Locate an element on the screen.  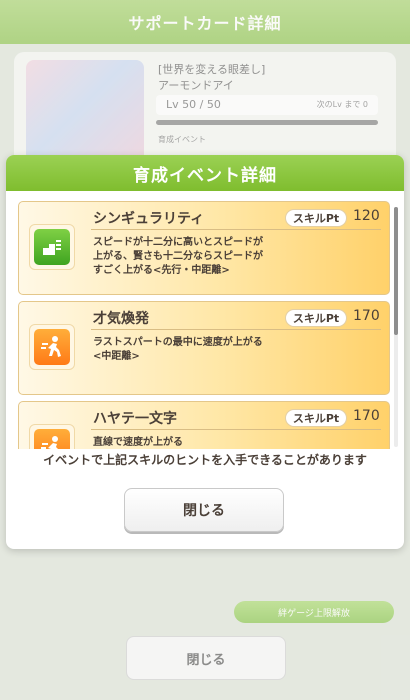
skill-name: ハヤテ一文字 is located at coordinates (135, 419).